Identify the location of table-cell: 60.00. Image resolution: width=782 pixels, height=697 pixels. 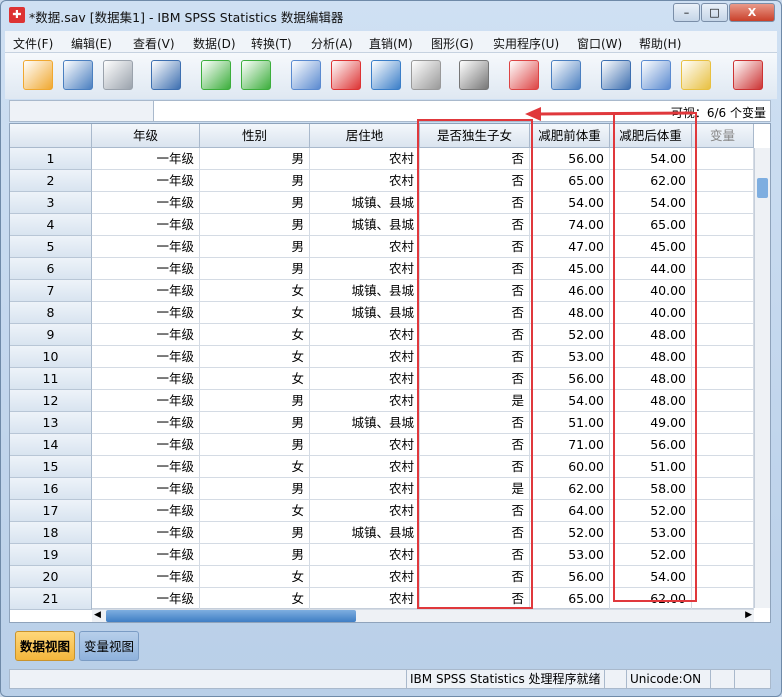
(570, 467).